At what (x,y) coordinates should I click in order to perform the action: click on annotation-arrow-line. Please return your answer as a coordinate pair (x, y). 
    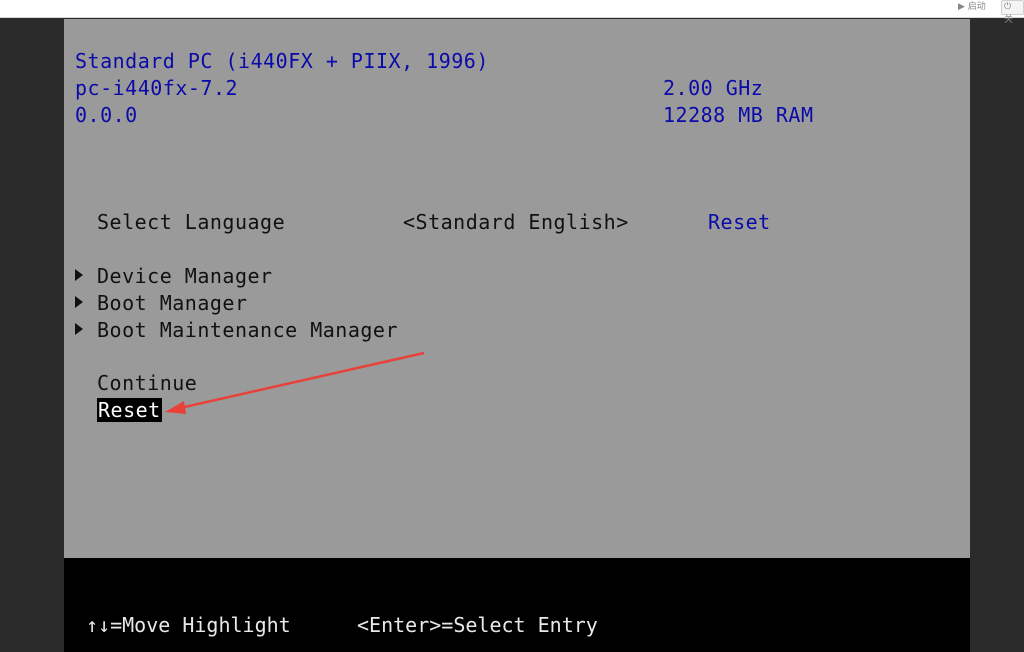
    Looking at the image, I should click on (302, 380).